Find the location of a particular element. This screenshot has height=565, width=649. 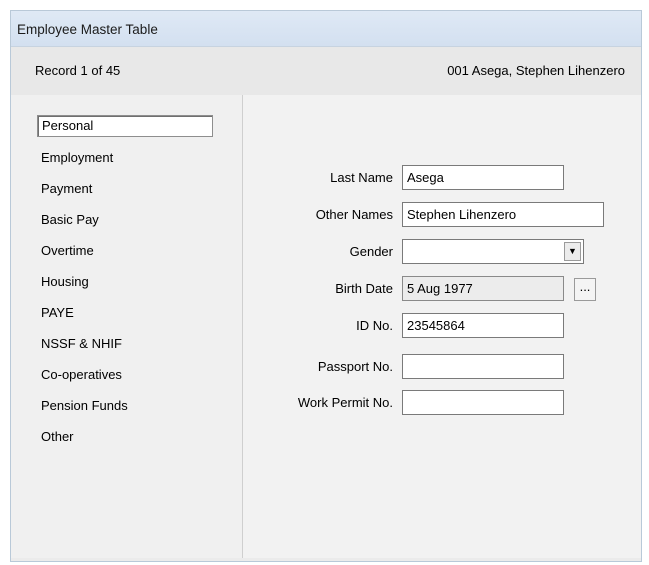

nav-item-payment: Payment is located at coordinates (125, 189).